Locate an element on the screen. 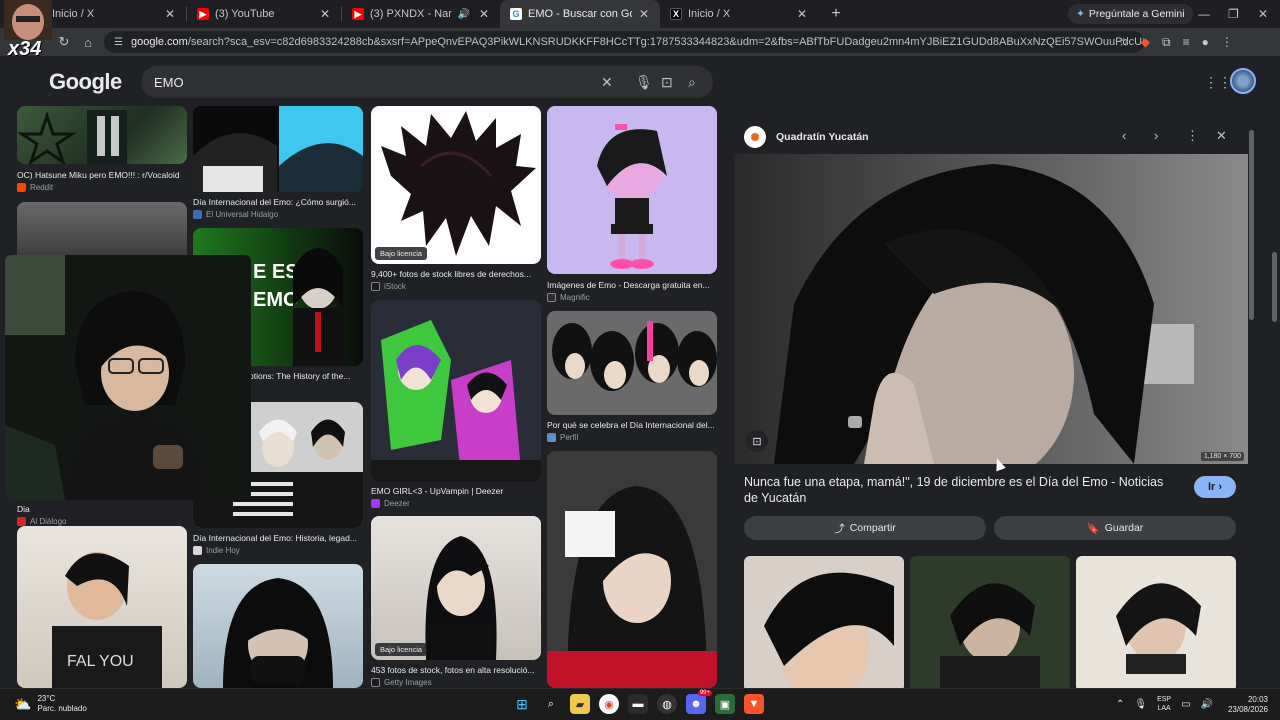 This screenshot has width=1280, height=720. search-box: ✕ 🎙 ⊡ ⌕ is located at coordinates (427, 82).